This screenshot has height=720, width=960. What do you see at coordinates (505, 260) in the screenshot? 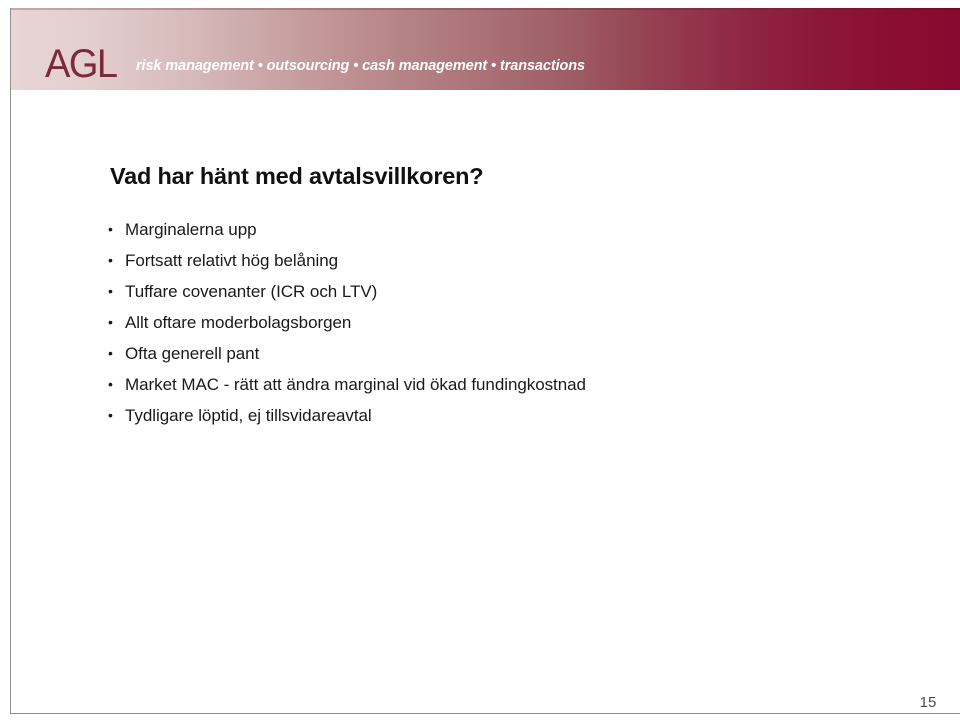
I see `bullet-item: • Fortsatt relativt hög belåning` at bounding box center [505, 260].